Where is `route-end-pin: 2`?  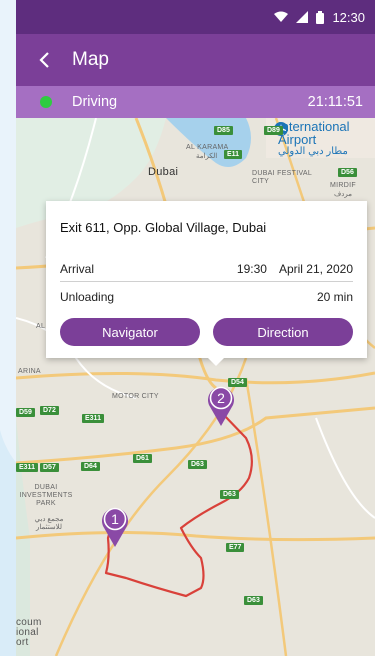
route-end-pin: 2 is located at coordinates (221, 405).